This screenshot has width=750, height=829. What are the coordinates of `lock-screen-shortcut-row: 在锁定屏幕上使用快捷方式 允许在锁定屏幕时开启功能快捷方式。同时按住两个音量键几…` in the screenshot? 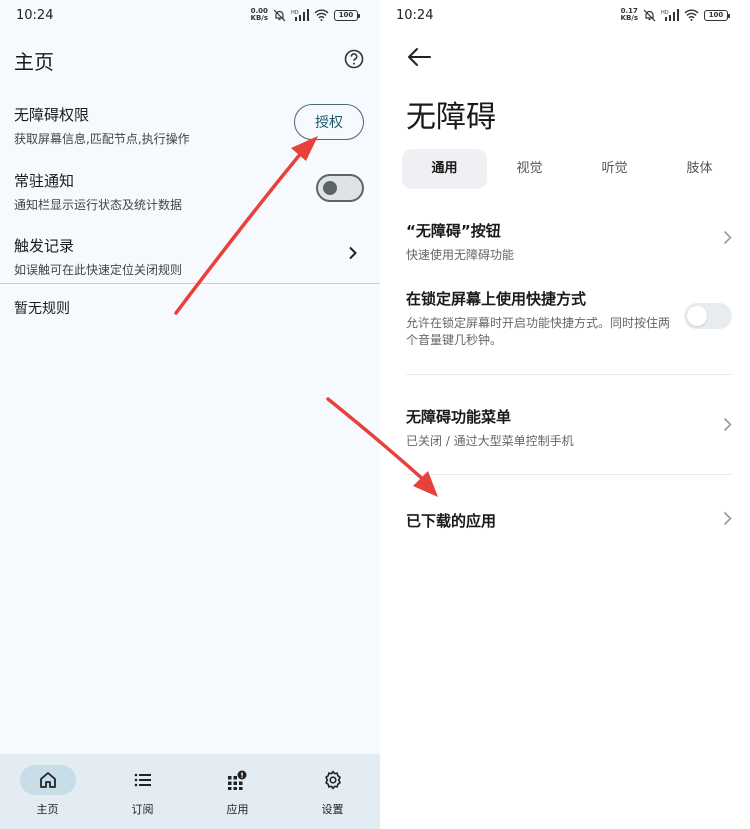 It's located at (538, 318).